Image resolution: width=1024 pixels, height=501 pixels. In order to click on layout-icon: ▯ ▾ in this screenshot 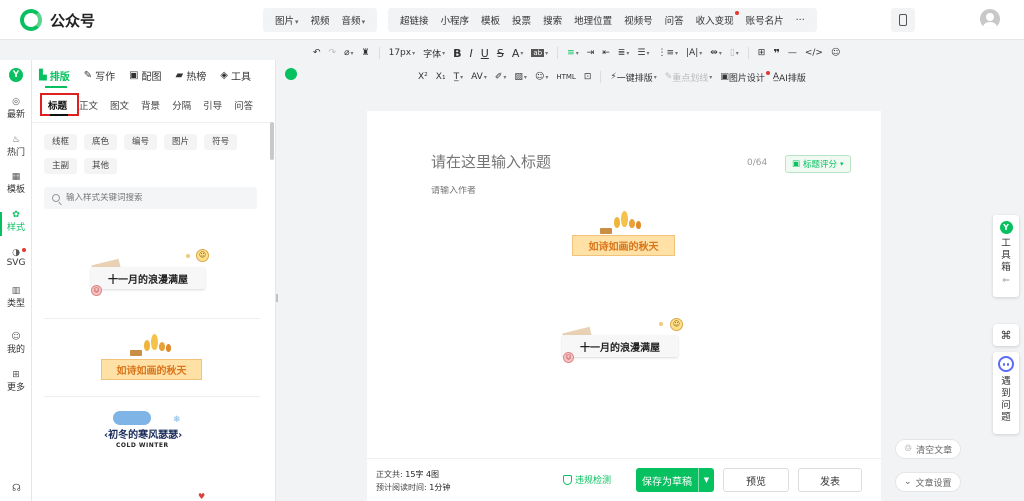, I will do `click(734, 53)`.